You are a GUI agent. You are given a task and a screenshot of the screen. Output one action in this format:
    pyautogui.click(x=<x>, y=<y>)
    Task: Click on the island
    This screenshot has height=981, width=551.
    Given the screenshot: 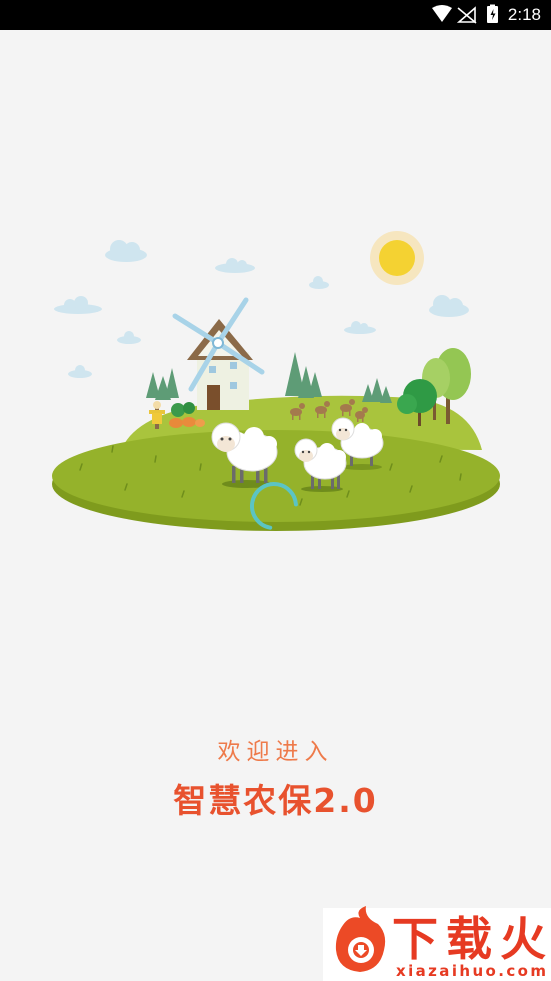 What is the action you would take?
    pyautogui.click(x=276, y=463)
    